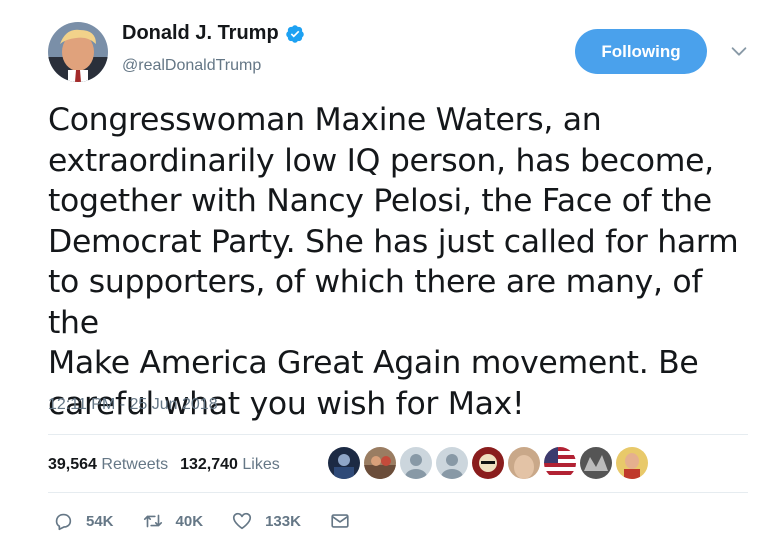 This screenshot has width=767, height=555. I want to click on tweet-timestamp: 12:11 PM - 25 Jun 2018, so click(133, 405).